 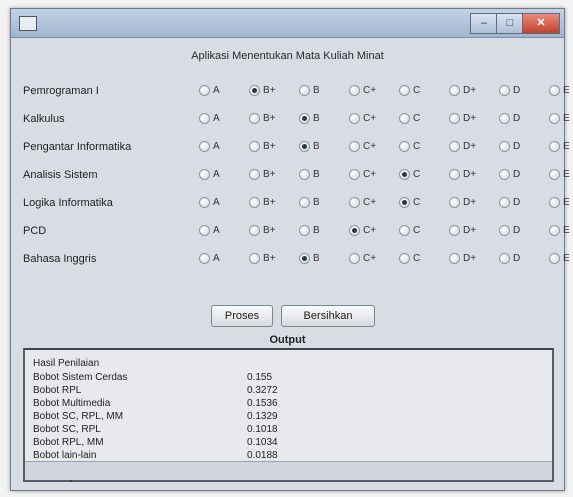 I want to click on title-bar: – □ ✕, so click(x=287, y=23).